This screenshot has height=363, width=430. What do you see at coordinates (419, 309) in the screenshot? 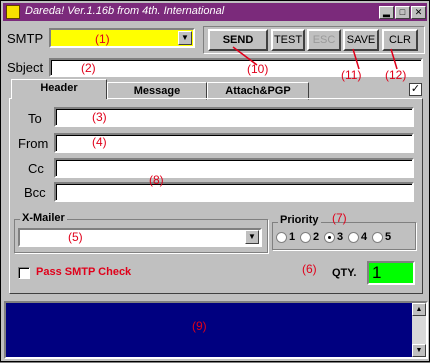
I see `scroll-up-icon: ▲` at bounding box center [419, 309].